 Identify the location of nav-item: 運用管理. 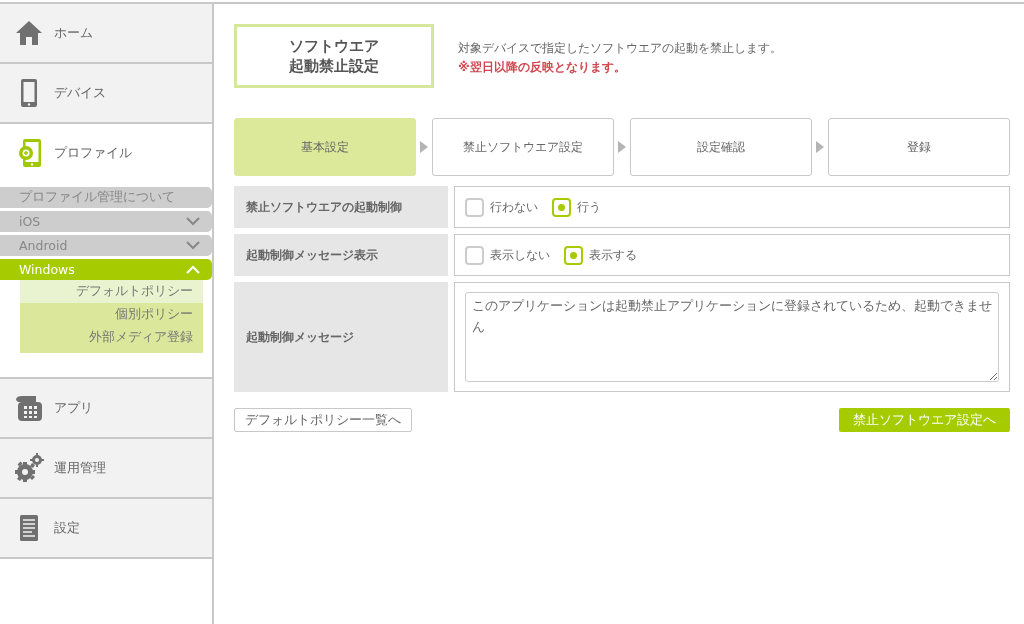
(106, 468).